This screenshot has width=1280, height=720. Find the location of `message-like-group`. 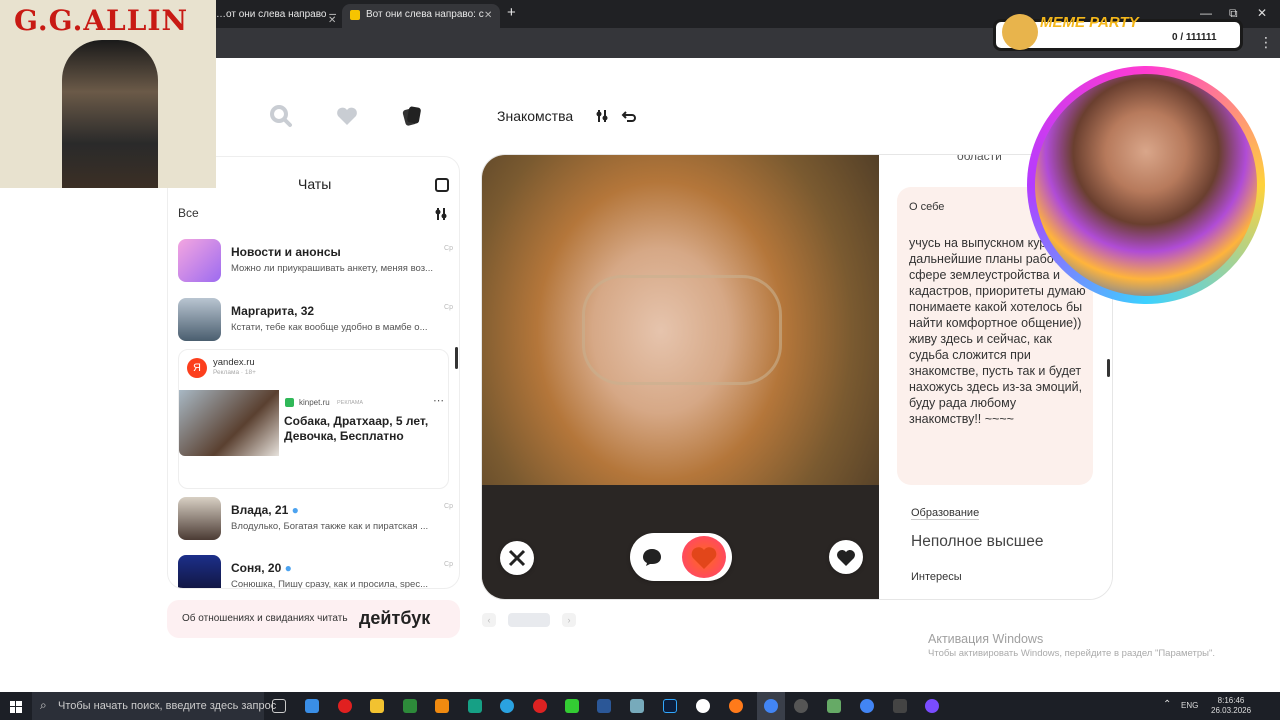

message-like-group is located at coordinates (681, 557).